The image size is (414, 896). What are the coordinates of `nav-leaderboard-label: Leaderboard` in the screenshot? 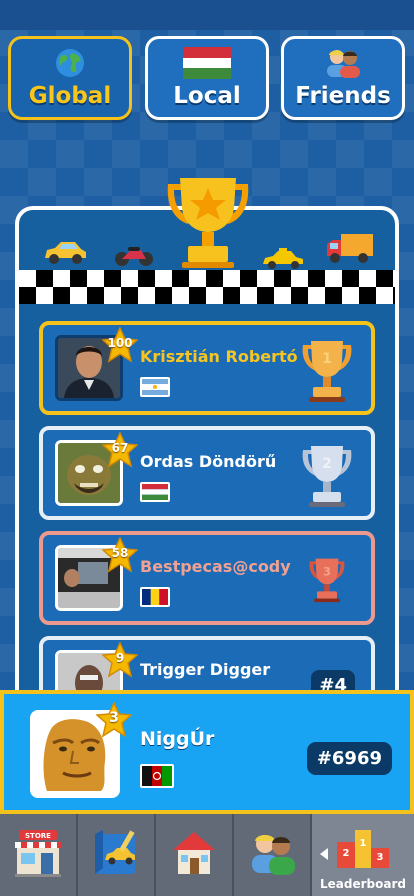 It's located at (363, 884).